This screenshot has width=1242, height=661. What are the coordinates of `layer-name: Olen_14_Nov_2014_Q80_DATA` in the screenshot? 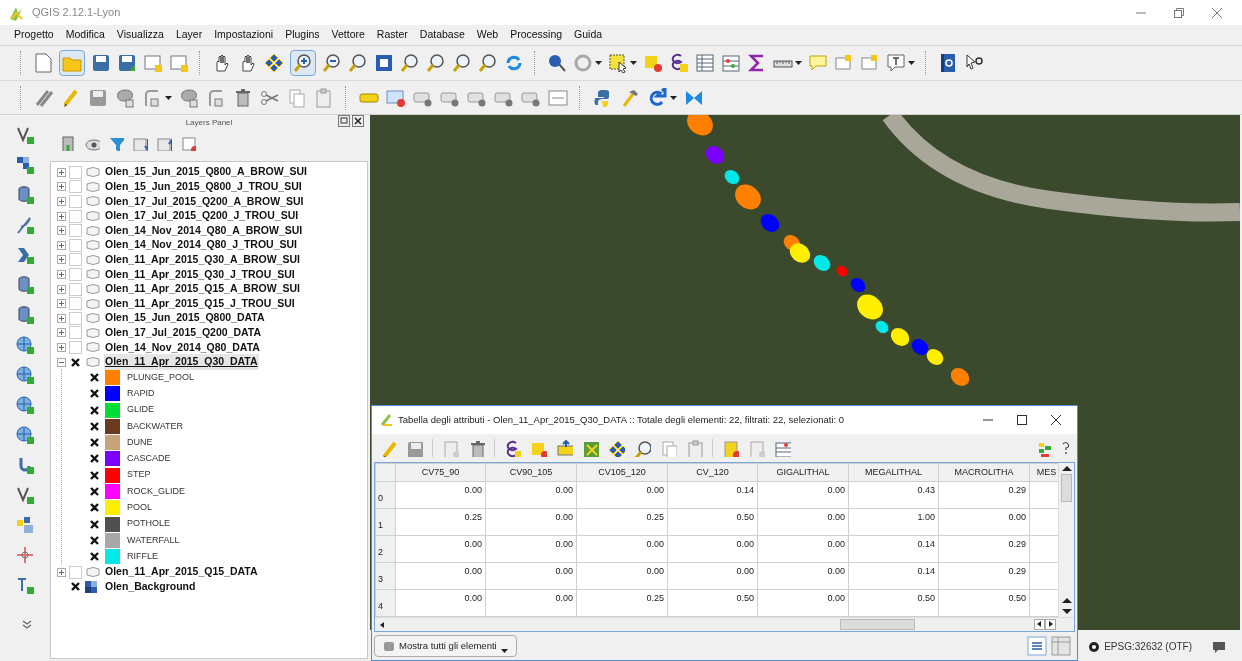 It's located at (182, 347).